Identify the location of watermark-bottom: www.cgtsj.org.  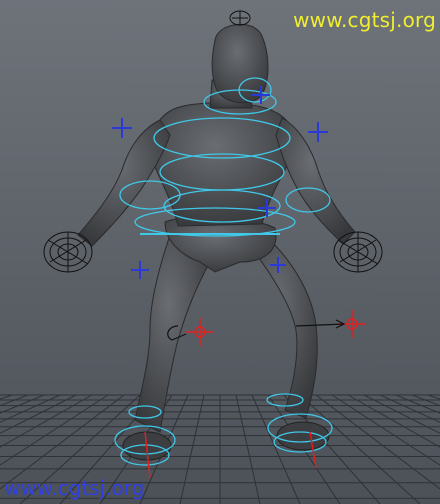
(74, 488).